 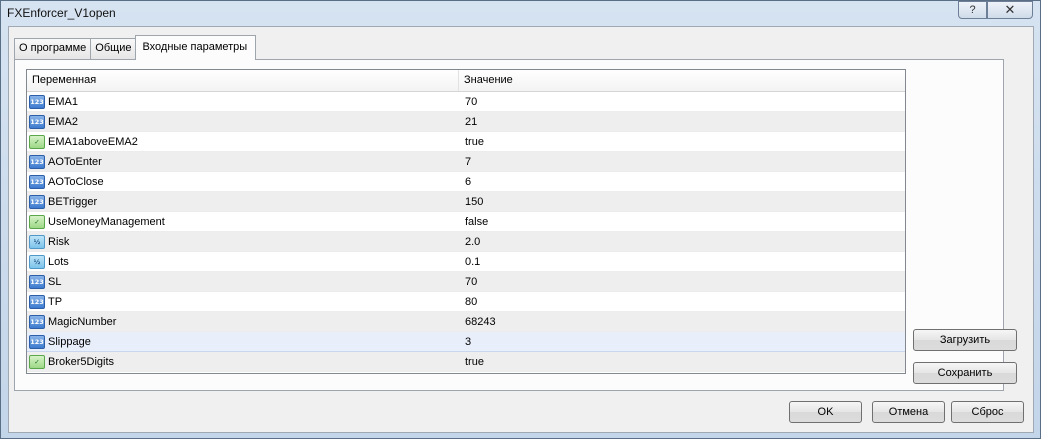 What do you see at coordinates (75, 161) in the screenshot?
I see `parameter-name: AOToEnter` at bounding box center [75, 161].